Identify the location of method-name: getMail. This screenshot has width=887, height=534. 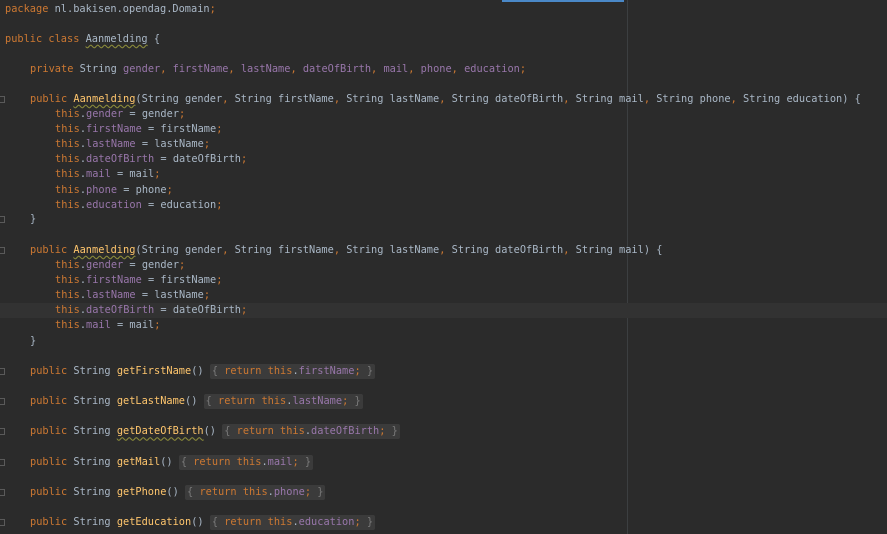
(138, 461).